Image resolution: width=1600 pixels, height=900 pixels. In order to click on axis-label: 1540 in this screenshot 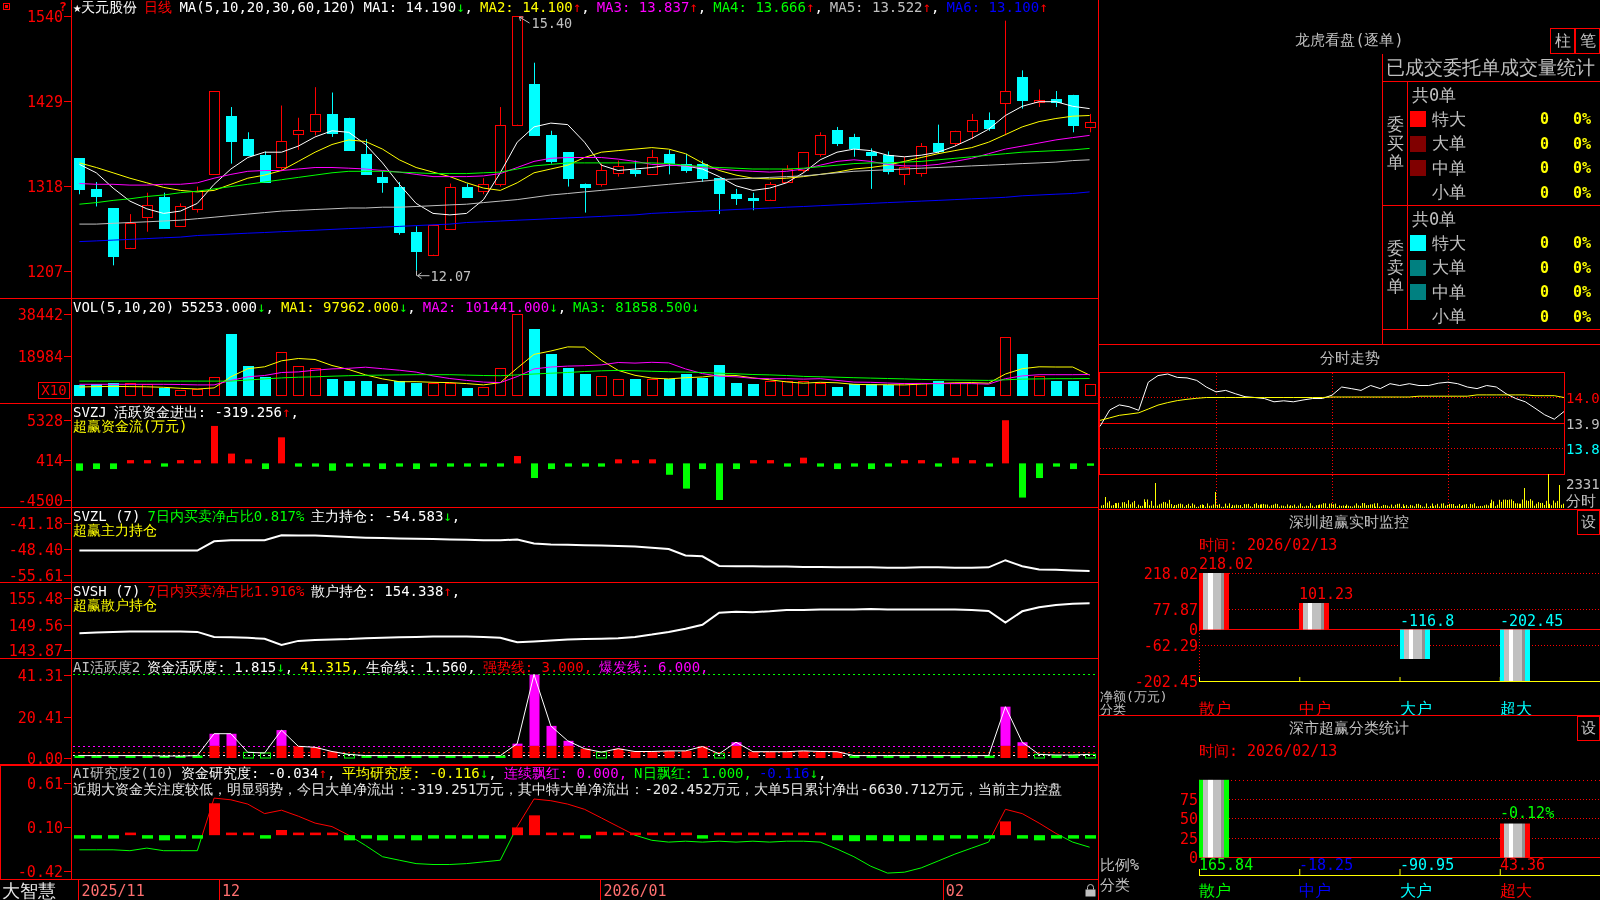, I will do `click(44, 16)`.